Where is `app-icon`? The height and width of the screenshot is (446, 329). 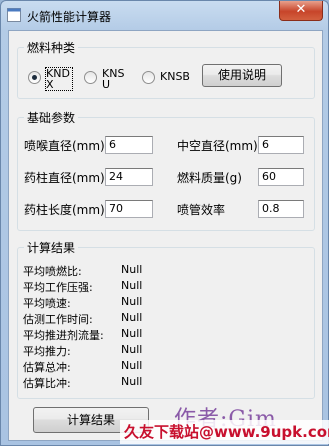 app-icon is located at coordinates (14, 15).